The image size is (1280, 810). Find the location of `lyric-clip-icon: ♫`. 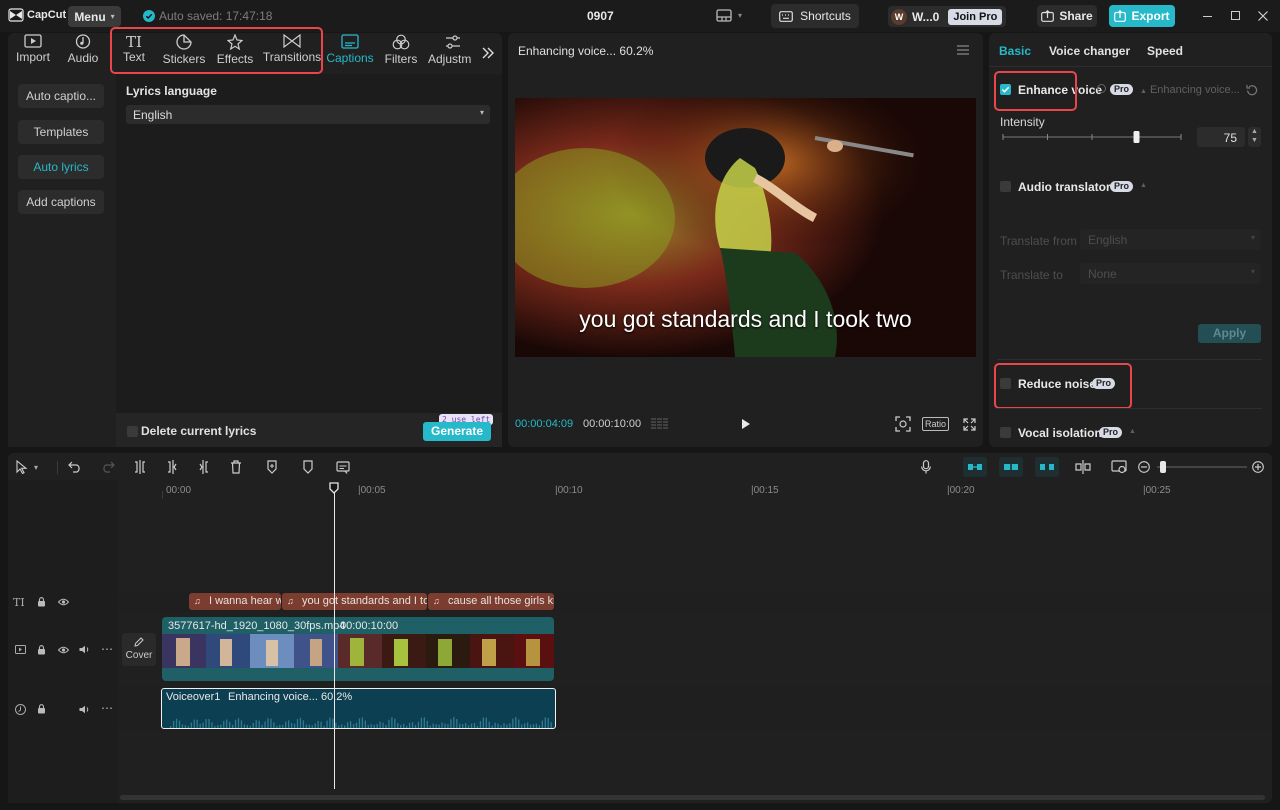

lyric-clip-icon: ♫ is located at coordinates (436, 601).